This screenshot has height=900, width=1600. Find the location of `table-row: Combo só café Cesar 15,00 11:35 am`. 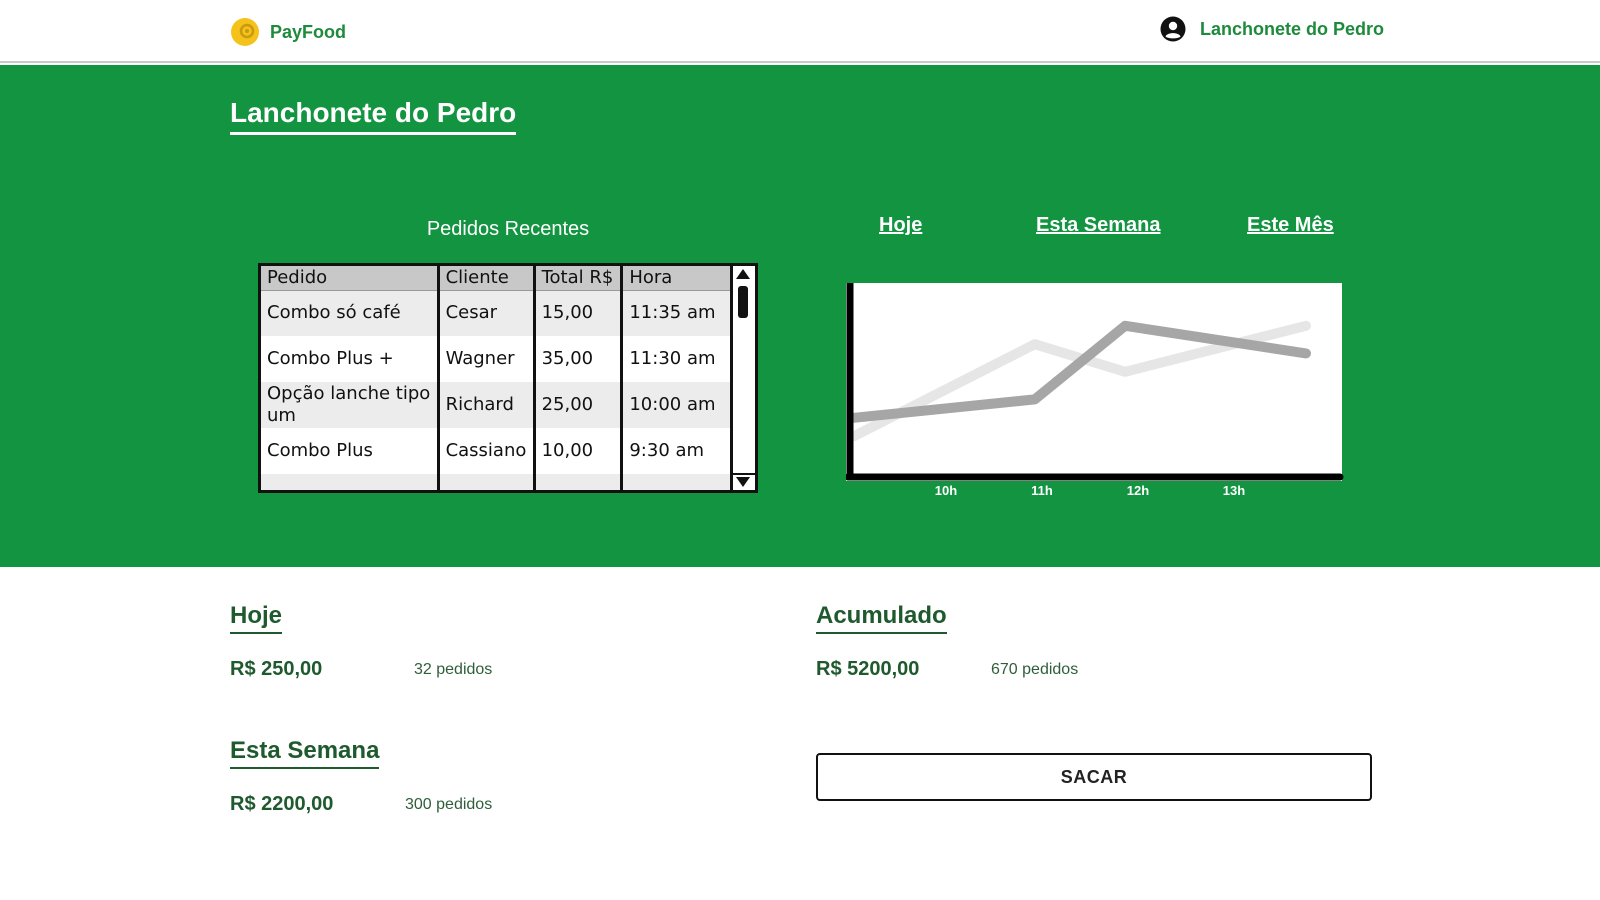

table-row: Combo só café Cesar 15,00 11:35 am is located at coordinates (497, 313).